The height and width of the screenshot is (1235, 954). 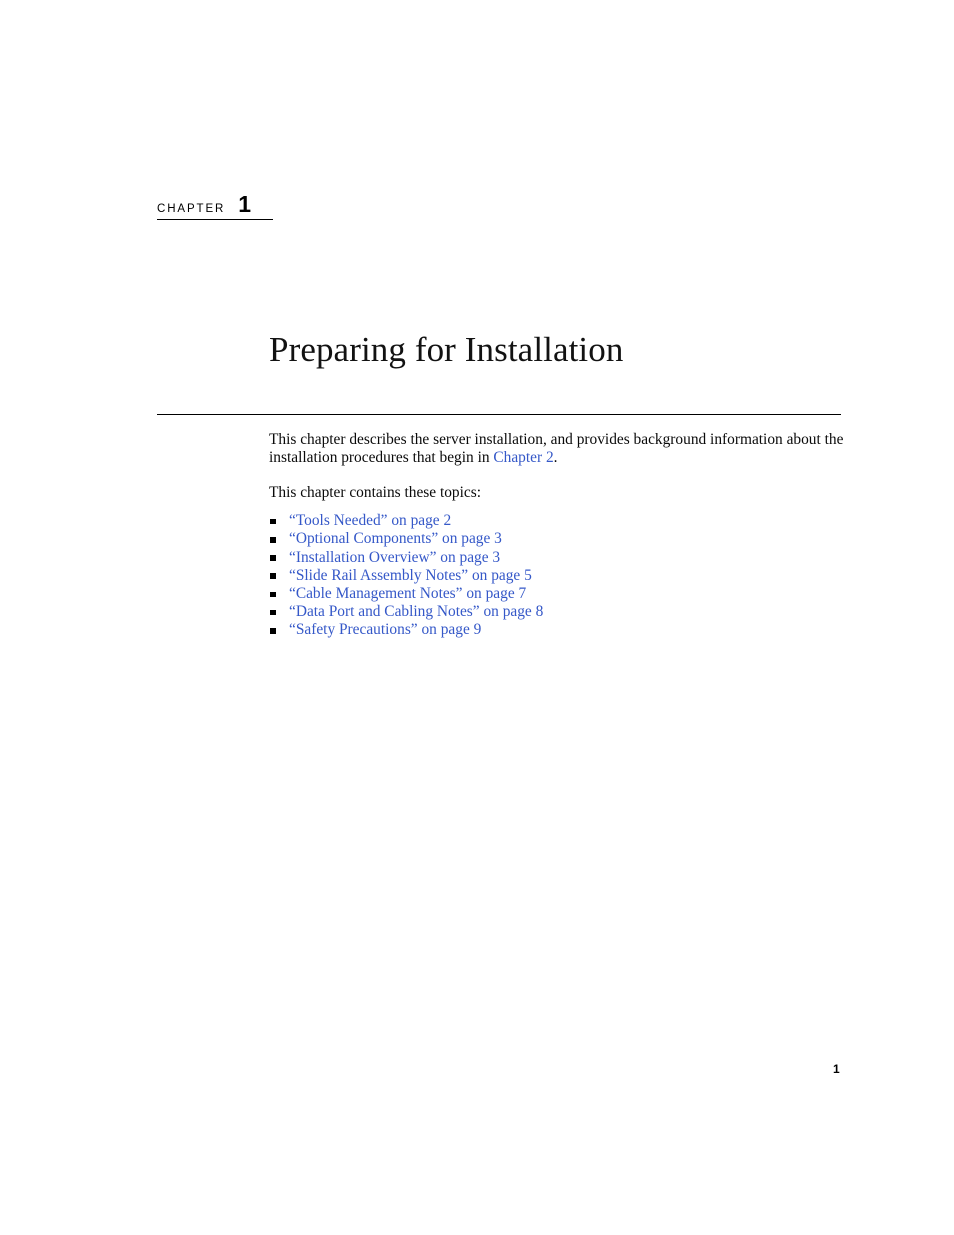 I want to click on list-item: “Optional Components” on page 3, so click(x=564, y=539).